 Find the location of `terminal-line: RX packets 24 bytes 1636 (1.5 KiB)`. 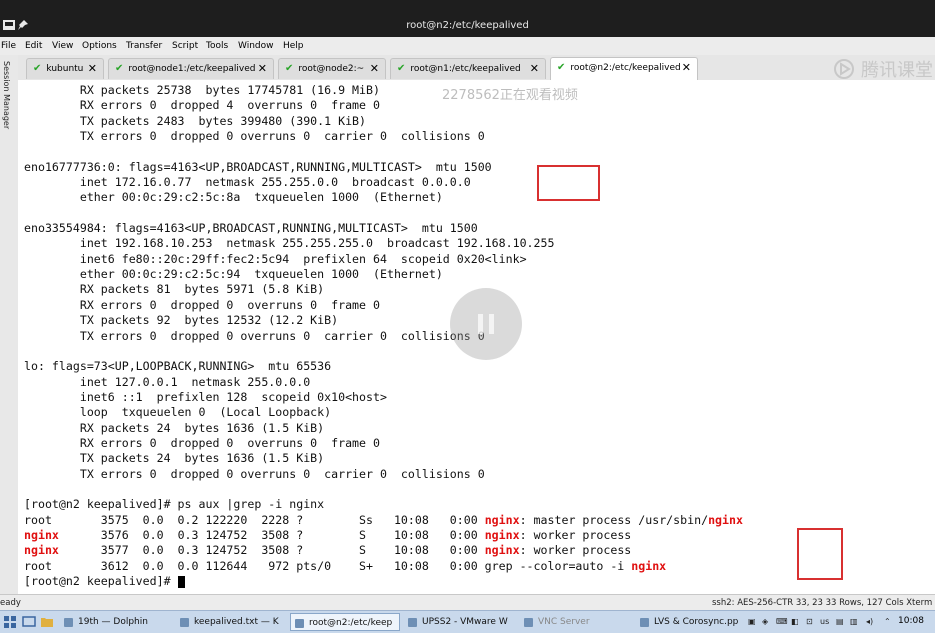

terminal-line: RX packets 24 bytes 1636 (1.5 KiB) is located at coordinates (174, 428).